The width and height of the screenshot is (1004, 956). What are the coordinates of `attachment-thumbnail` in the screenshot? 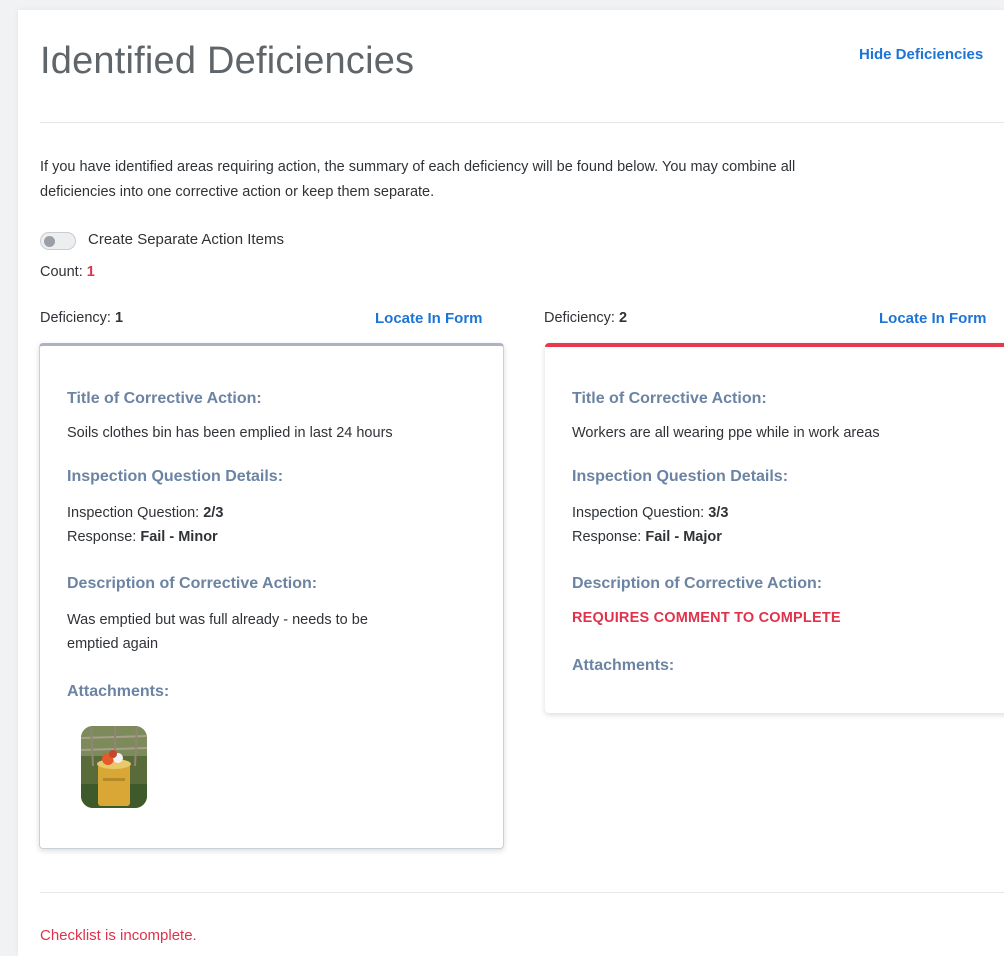 It's located at (114, 767).